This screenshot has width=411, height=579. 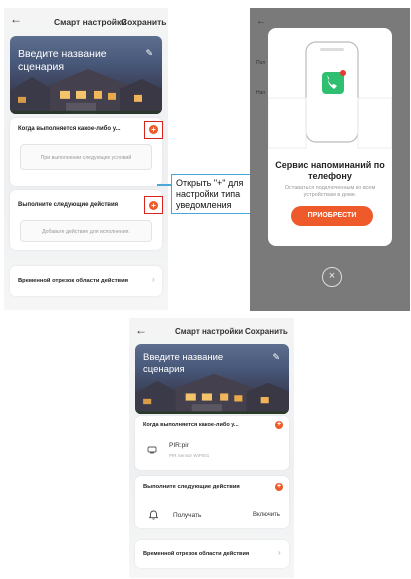 I want to click on background-item: Пол, so click(x=261, y=63).